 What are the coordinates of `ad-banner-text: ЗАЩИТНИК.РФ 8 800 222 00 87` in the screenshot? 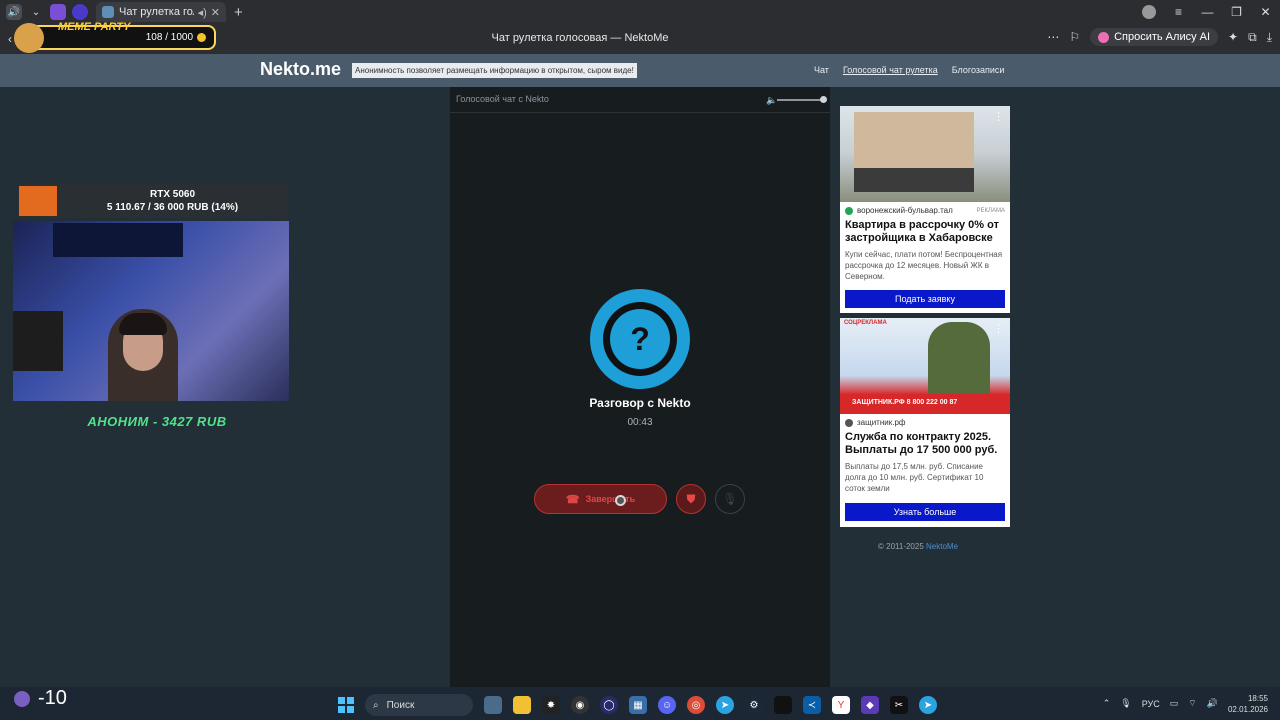 It's located at (925, 404).